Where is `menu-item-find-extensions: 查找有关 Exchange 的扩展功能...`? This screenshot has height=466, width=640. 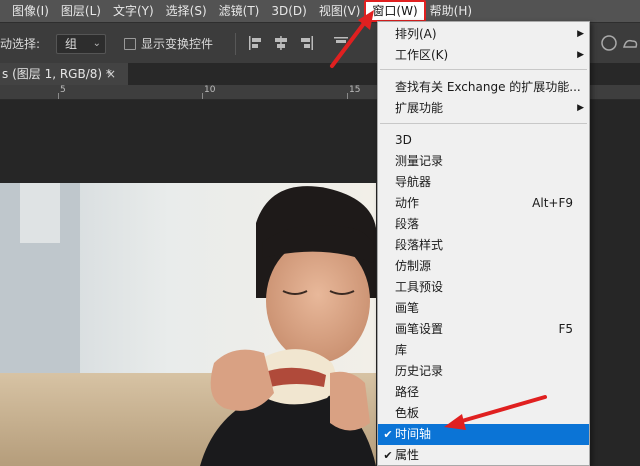 menu-item-find-extensions: 查找有关 Exchange 的扩展功能... is located at coordinates (483, 87).